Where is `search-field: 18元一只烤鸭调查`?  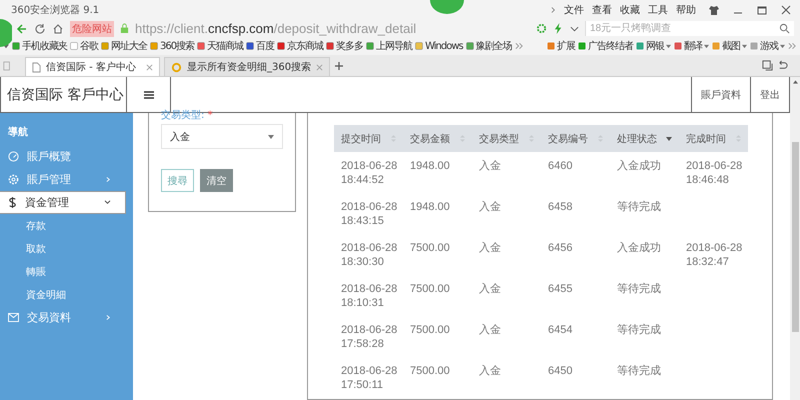
search-field: 18元一只烤鸭调查 is located at coordinates (684, 28).